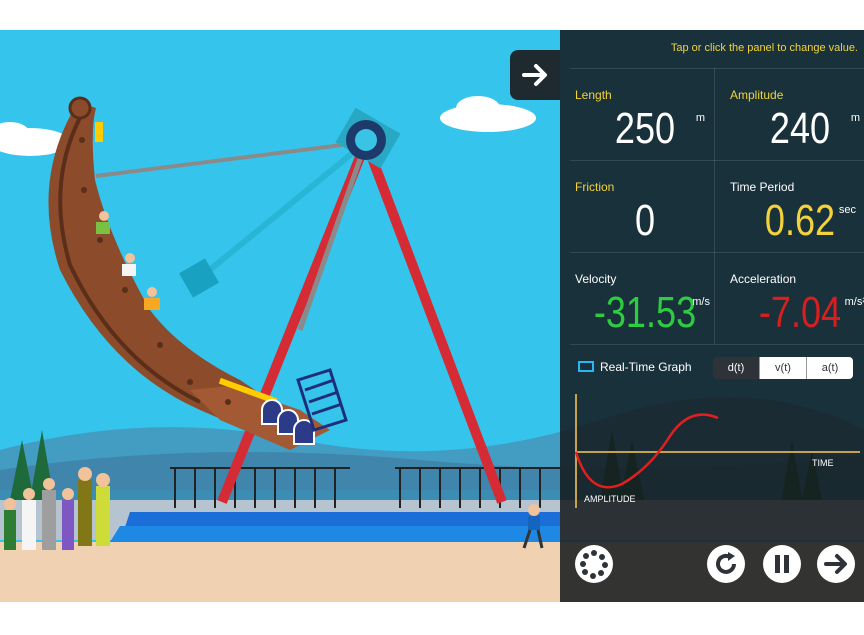  I want to click on friction-field: Friction 0, so click(645, 204).